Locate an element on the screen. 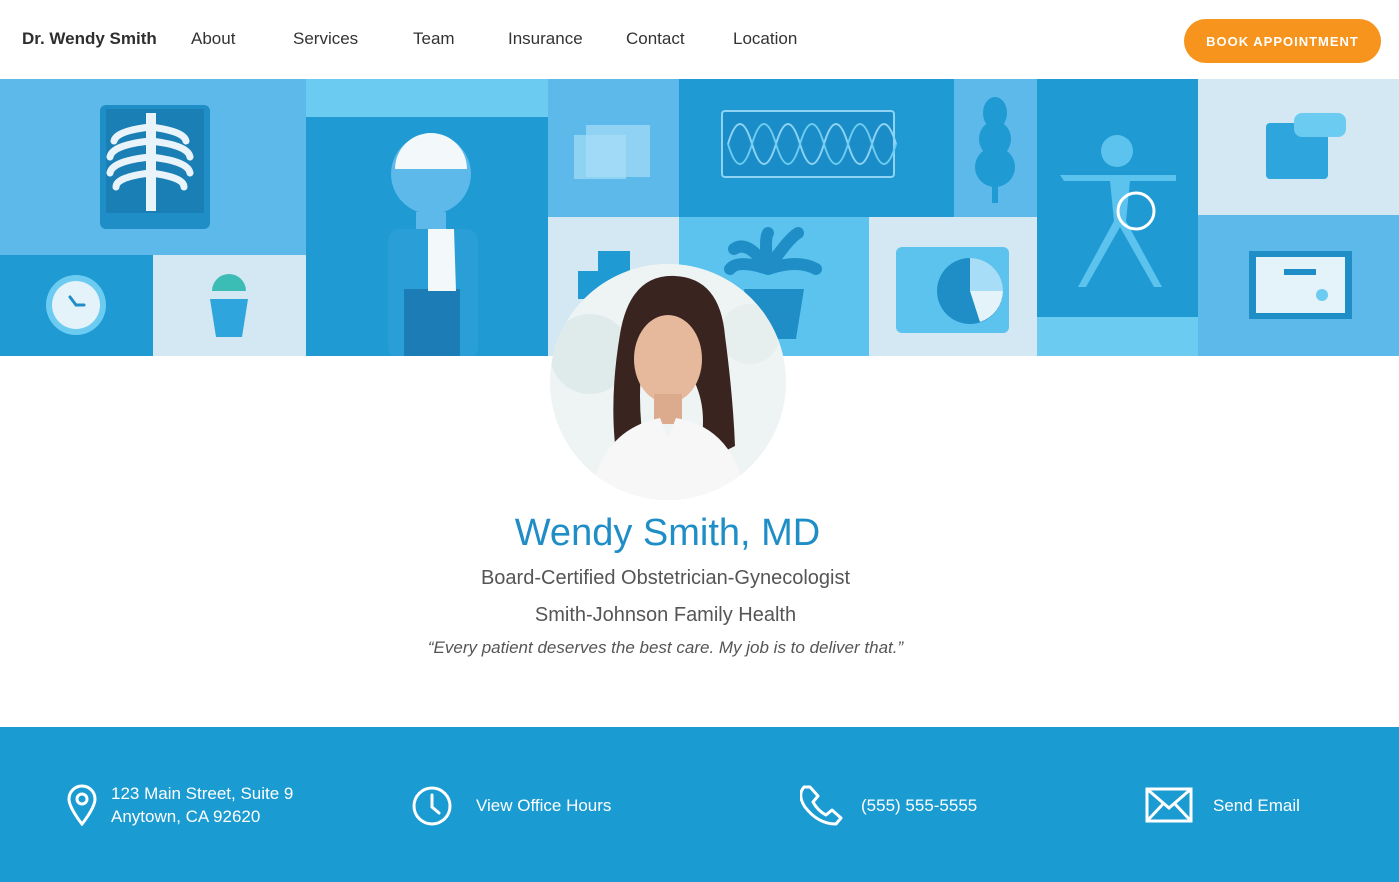 The width and height of the screenshot is (1399, 882). office-hours-label: View Office Hours is located at coordinates (544, 805).